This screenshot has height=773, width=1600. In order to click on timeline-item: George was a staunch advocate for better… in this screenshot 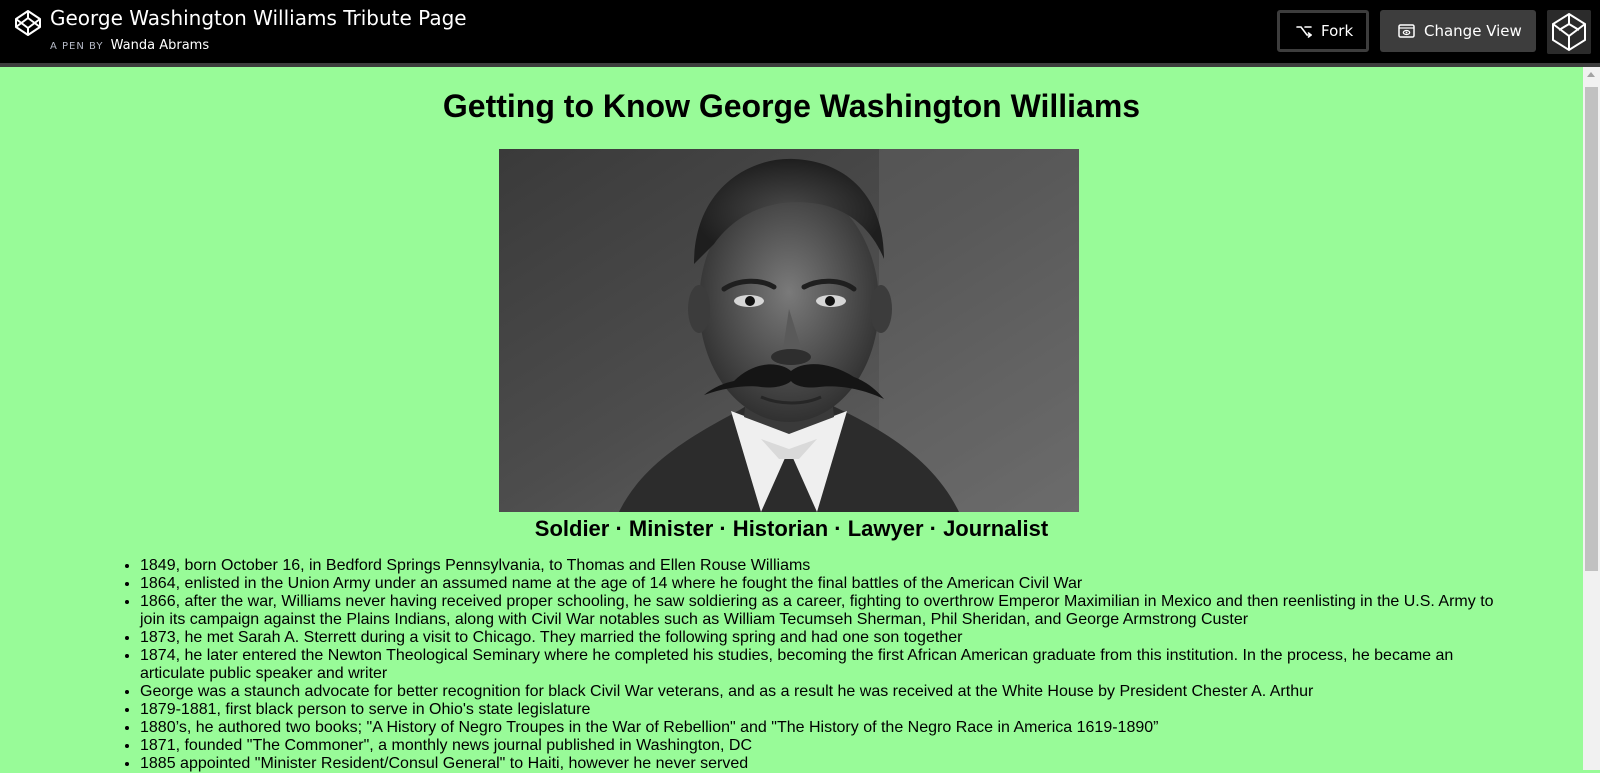, I will do `click(830, 692)`.